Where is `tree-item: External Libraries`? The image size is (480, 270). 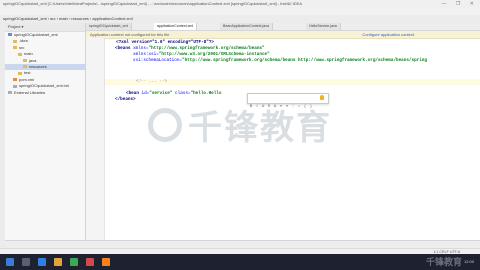
tree-item: External Libraries is located at coordinates (45, 93).